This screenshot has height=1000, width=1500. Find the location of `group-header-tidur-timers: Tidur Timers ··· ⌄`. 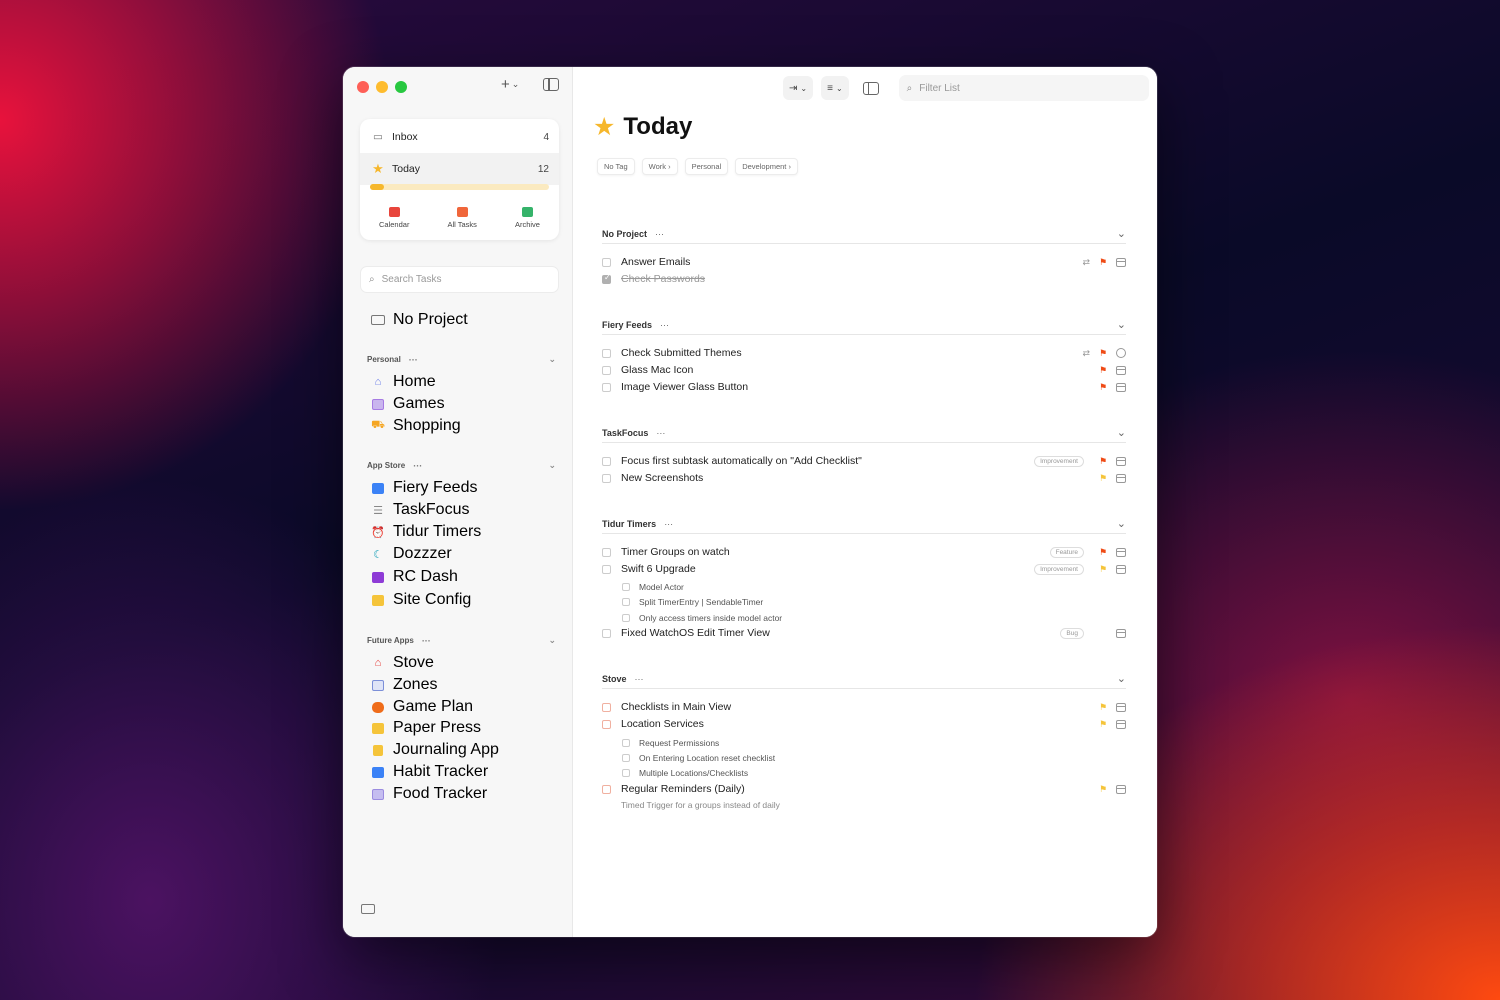

group-header-tidur-timers: Tidur Timers ··· ⌄ is located at coordinates (864, 526).